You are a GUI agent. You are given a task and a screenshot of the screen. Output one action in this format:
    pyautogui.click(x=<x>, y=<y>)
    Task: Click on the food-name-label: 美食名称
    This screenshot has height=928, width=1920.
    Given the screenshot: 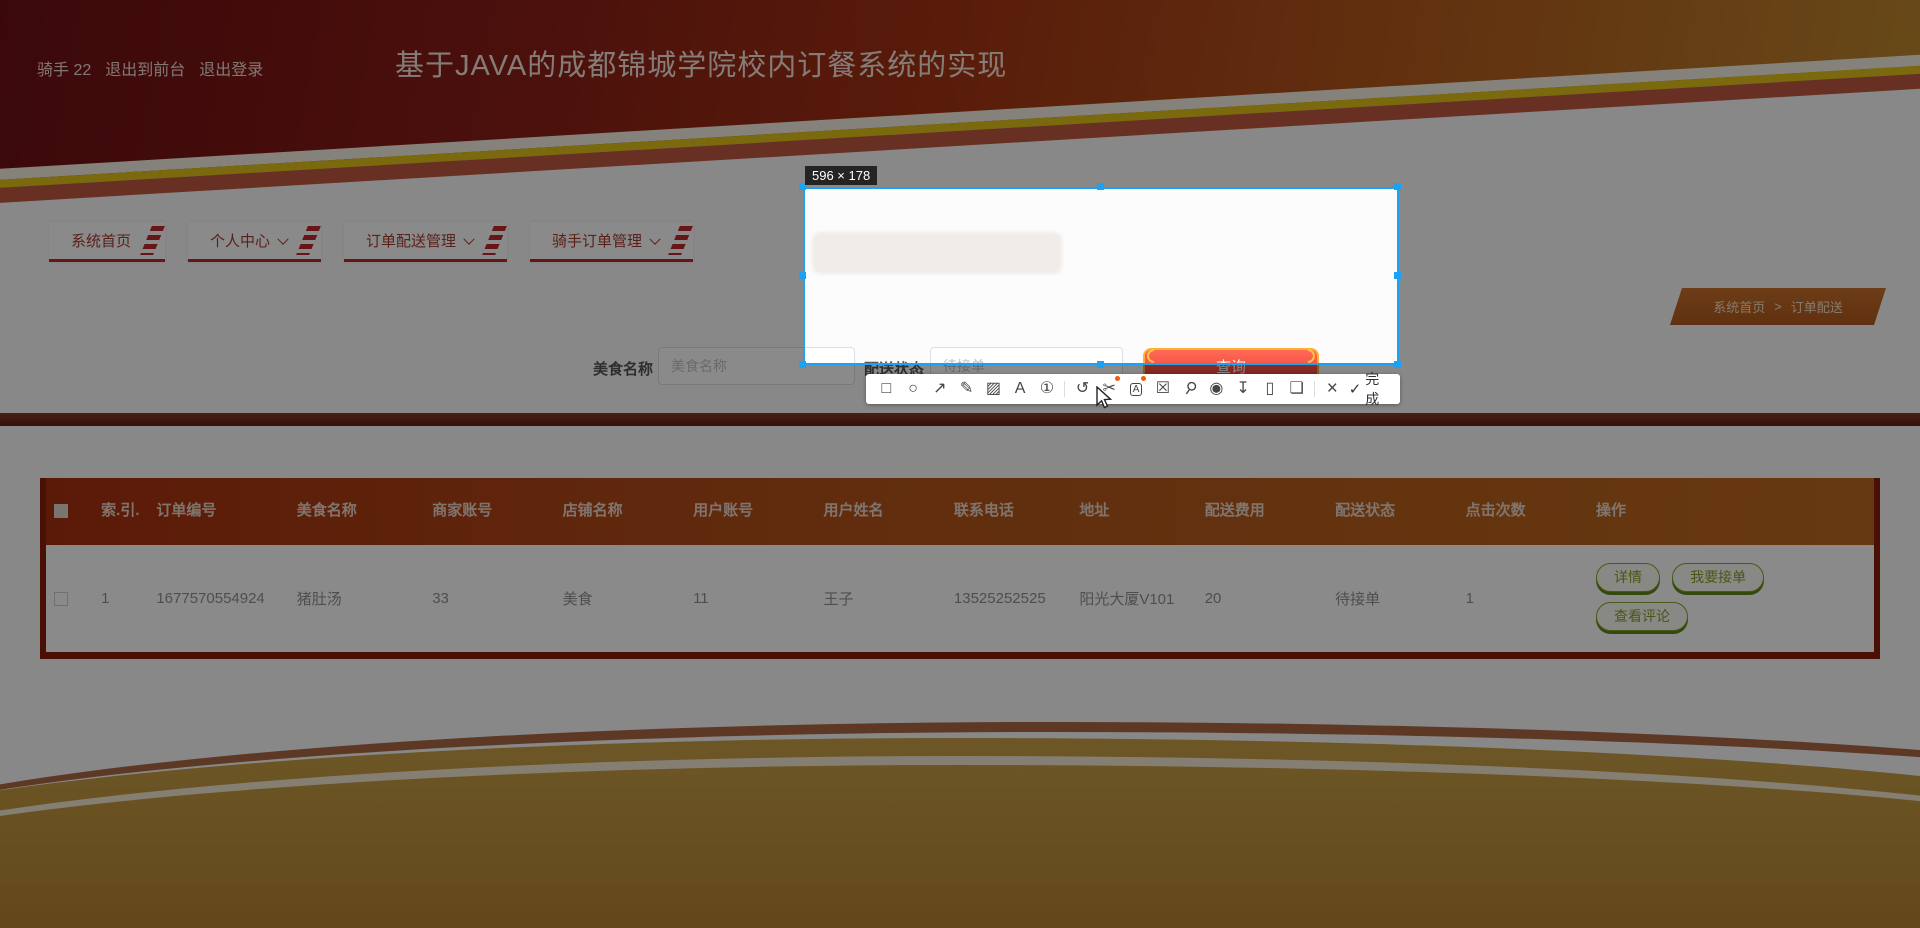 What is the action you would take?
    pyautogui.click(x=623, y=369)
    